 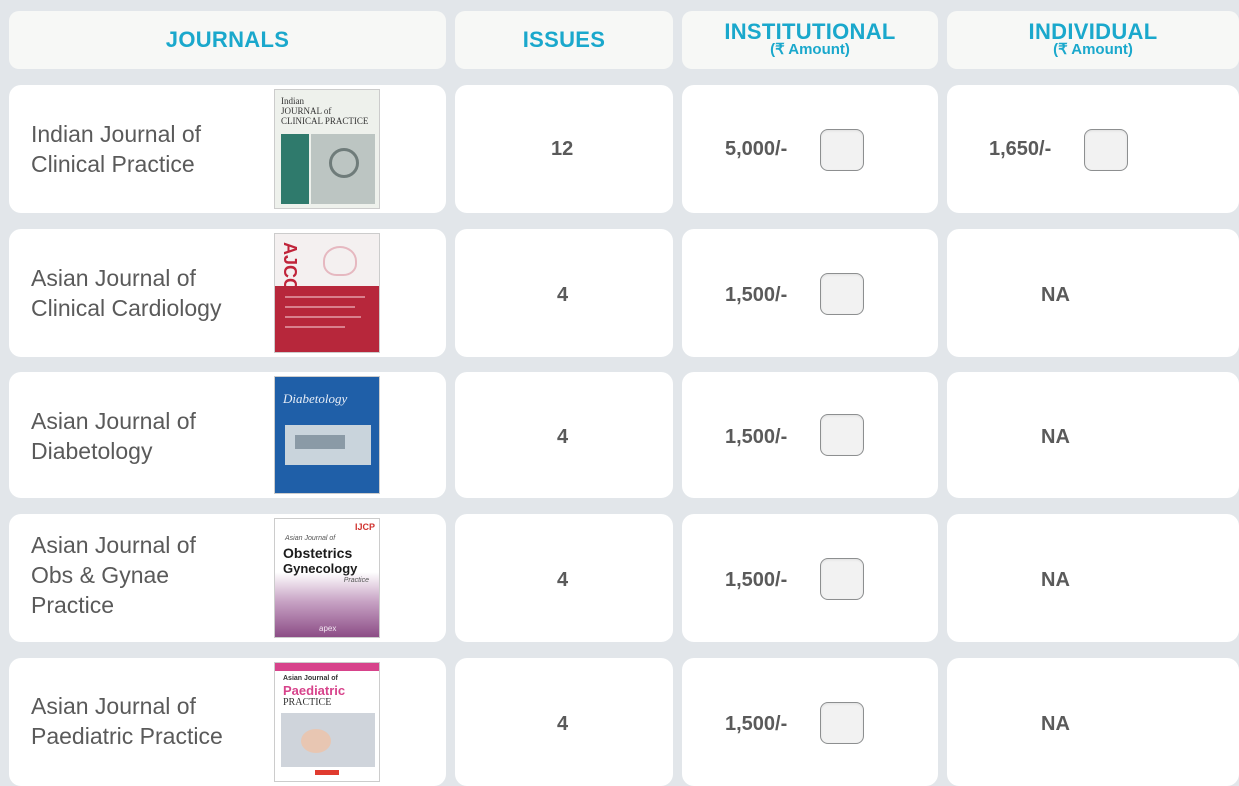 I want to click on header-journals: JOURNALS, so click(x=227, y=40).